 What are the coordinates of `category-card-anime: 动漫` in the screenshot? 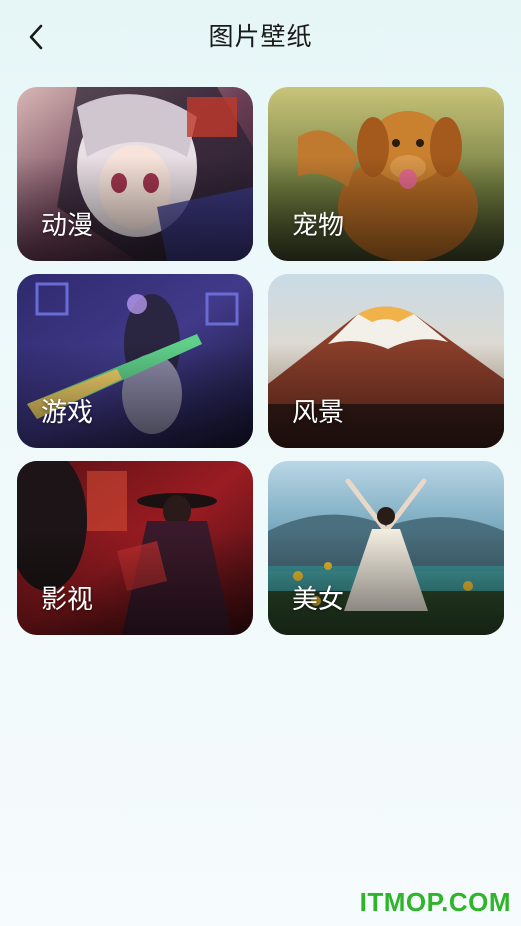 It's located at (135, 174).